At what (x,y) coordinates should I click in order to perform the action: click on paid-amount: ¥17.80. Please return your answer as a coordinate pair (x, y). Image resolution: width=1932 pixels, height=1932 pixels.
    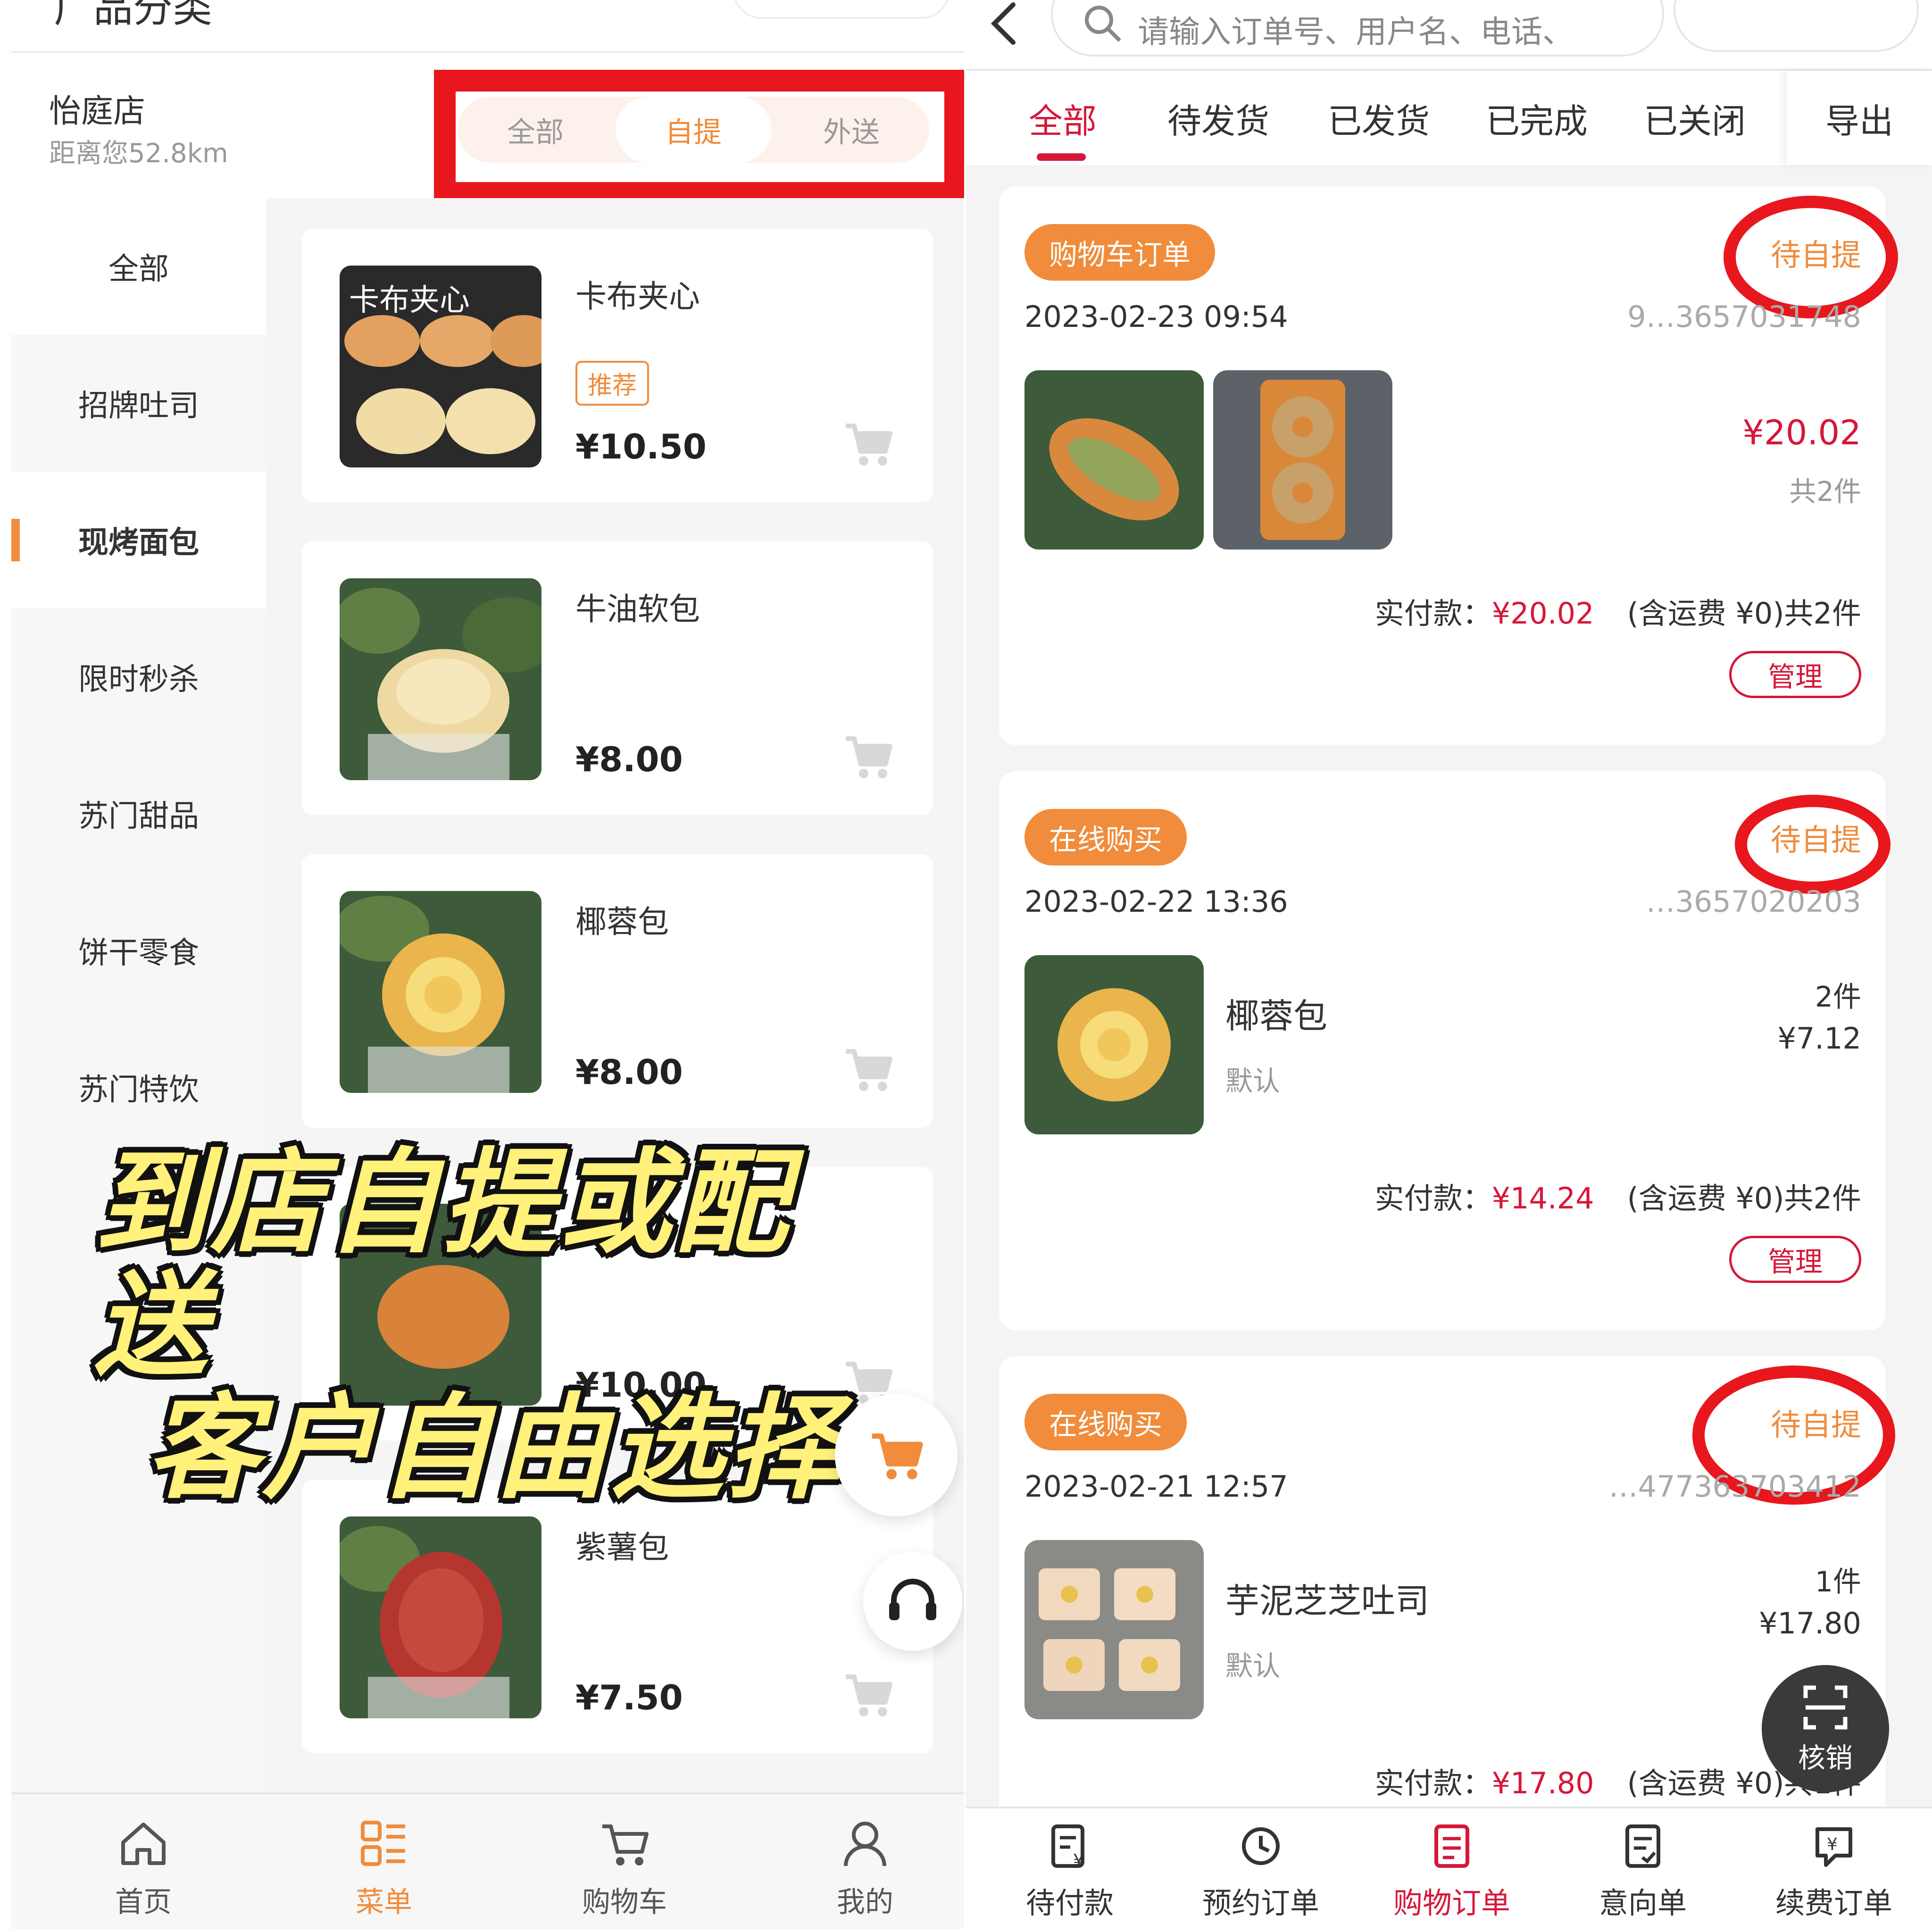
    Looking at the image, I should click on (1542, 1783).